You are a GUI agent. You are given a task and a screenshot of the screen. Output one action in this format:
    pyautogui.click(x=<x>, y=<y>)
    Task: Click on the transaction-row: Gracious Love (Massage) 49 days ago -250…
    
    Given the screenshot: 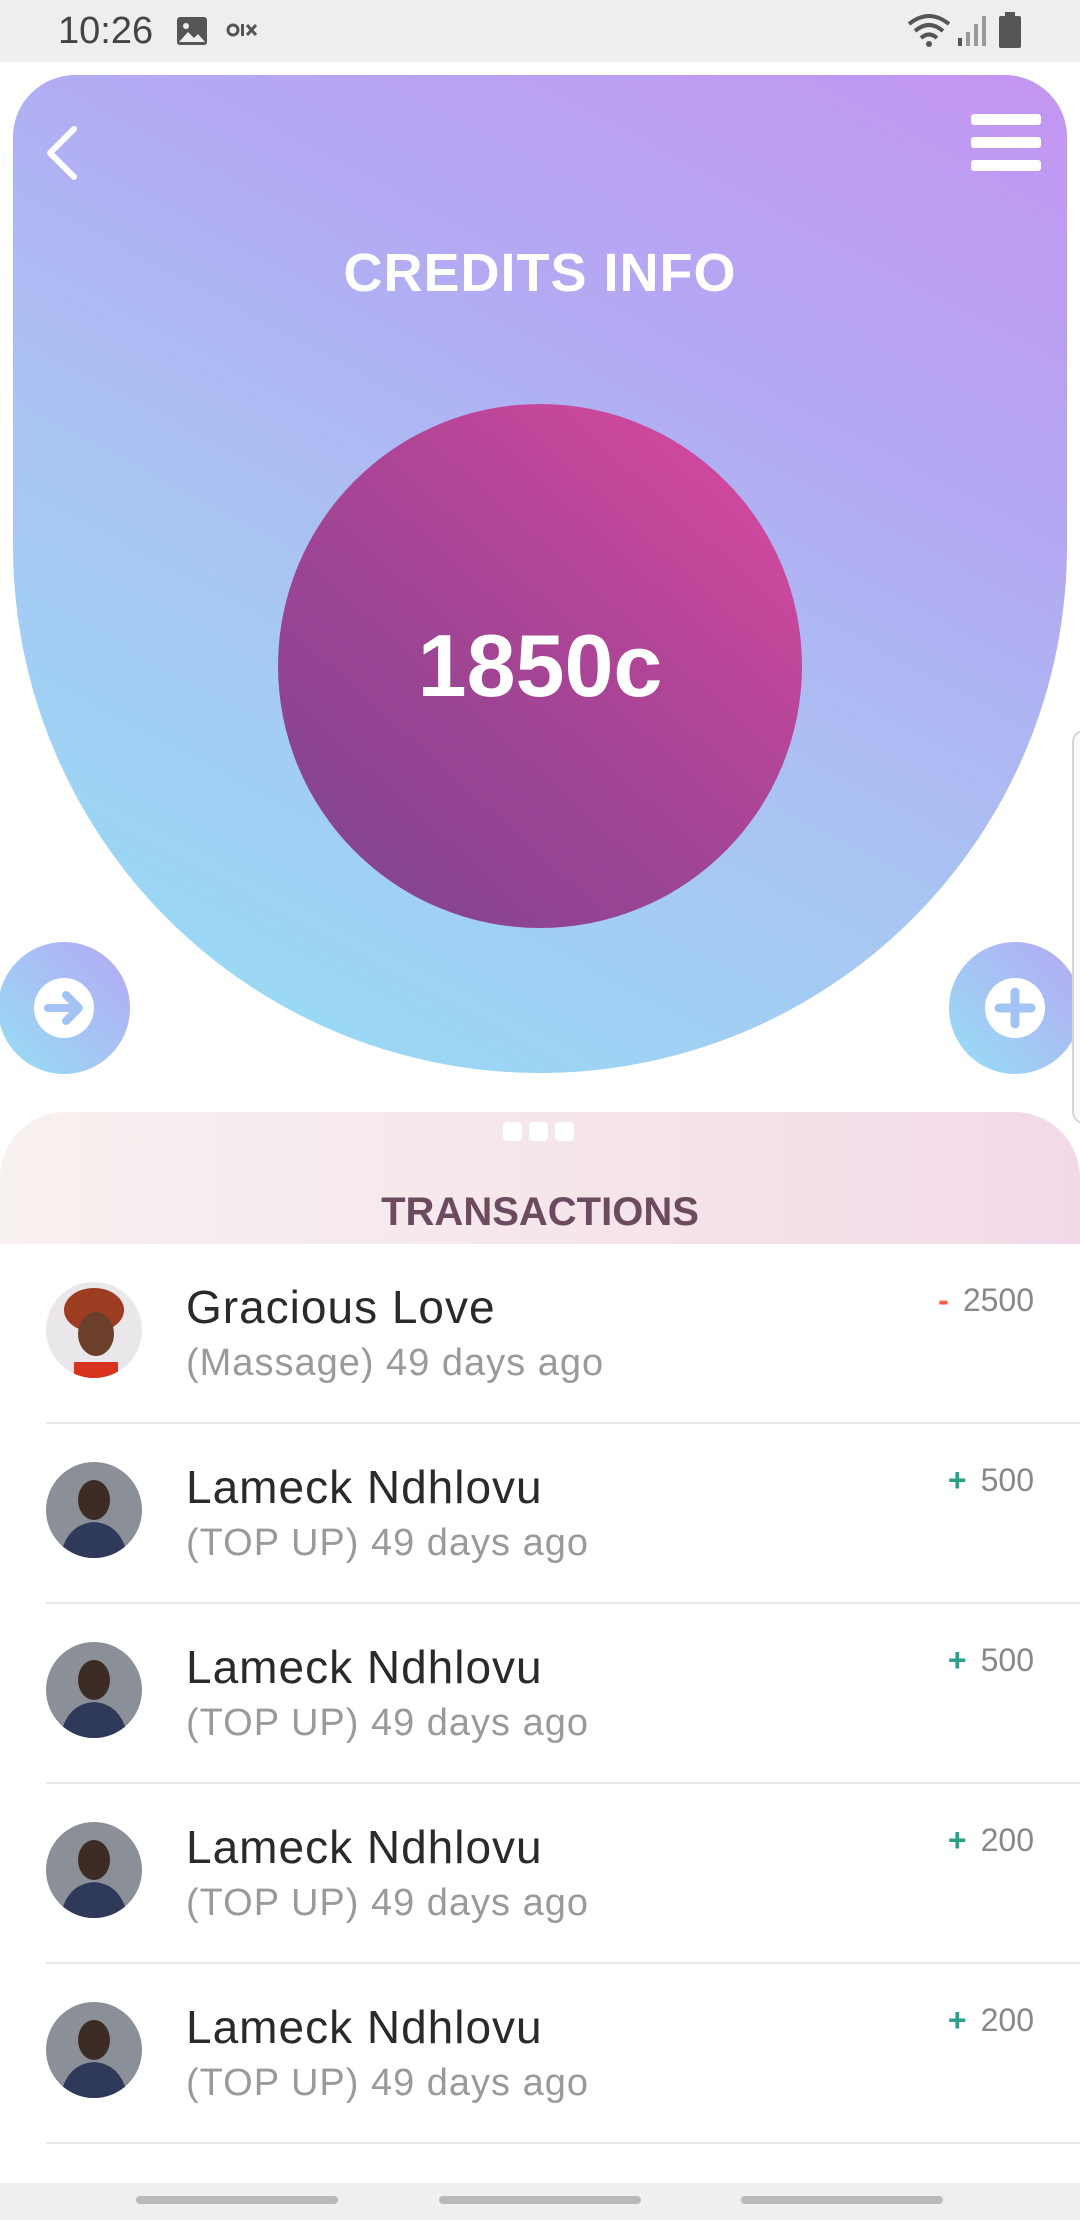 What is the action you would take?
    pyautogui.click(x=540, y=1334)
    